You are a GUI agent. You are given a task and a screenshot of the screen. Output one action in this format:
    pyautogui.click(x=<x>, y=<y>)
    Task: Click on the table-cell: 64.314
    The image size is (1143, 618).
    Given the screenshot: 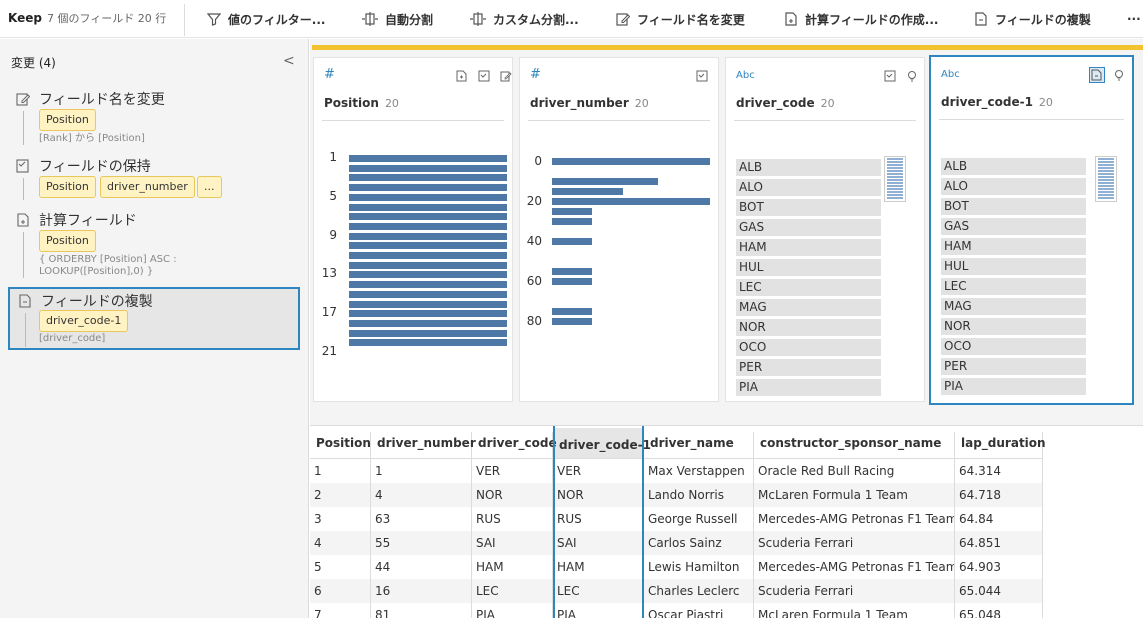 What is the action you would take?
    pyautogui.click(x=999, y=471)
    